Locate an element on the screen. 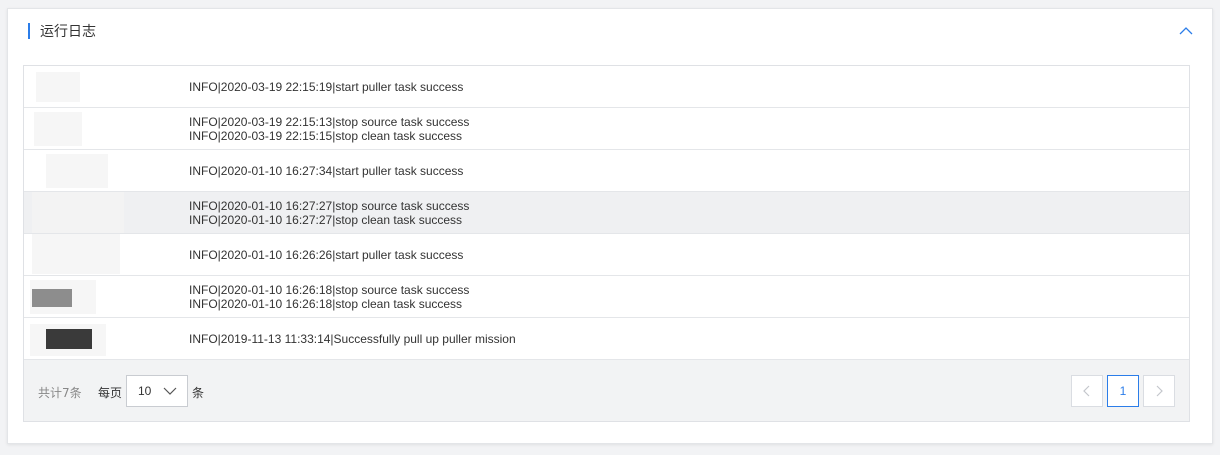 The width and height of the screenshot is (1220, 455). page-size-select: 10 is located at coordinates (157, 391).